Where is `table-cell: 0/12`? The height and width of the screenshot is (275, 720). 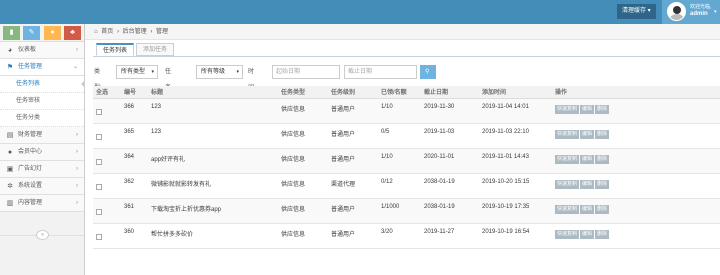
table-cell: 0/12 is located at coordinates (399, 186).